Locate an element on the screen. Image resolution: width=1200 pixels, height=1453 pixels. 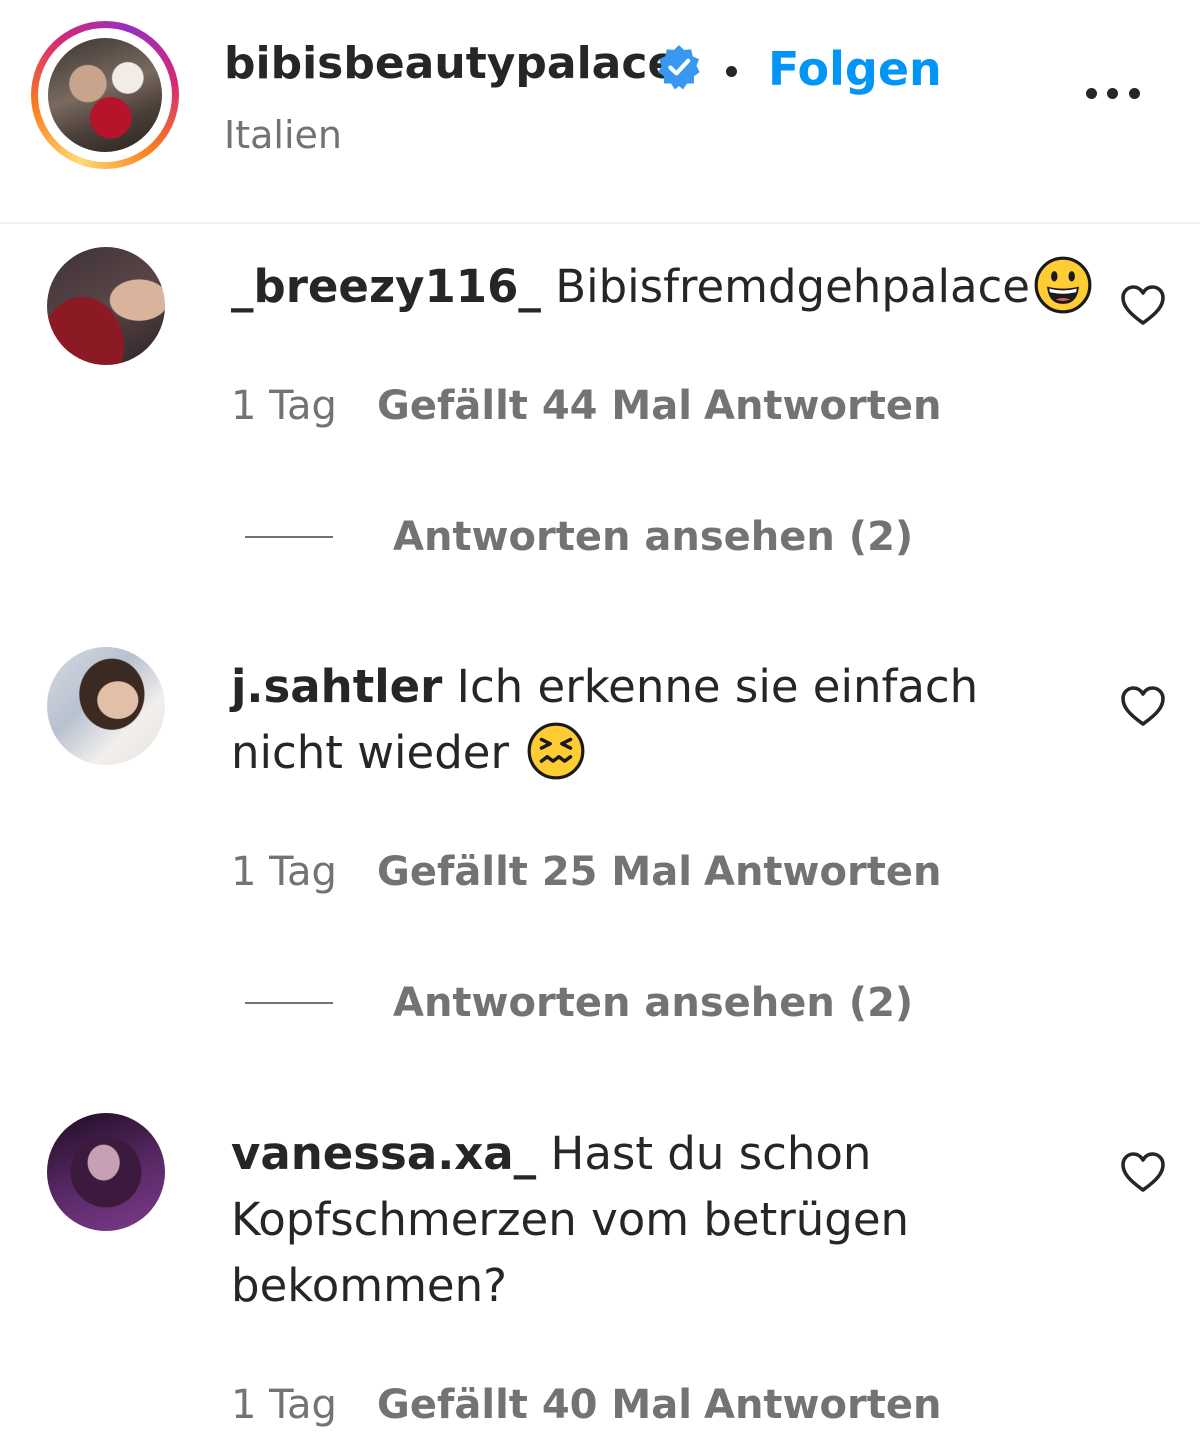
commenter-username: j.sahtler is located at coordinates (336, 686).